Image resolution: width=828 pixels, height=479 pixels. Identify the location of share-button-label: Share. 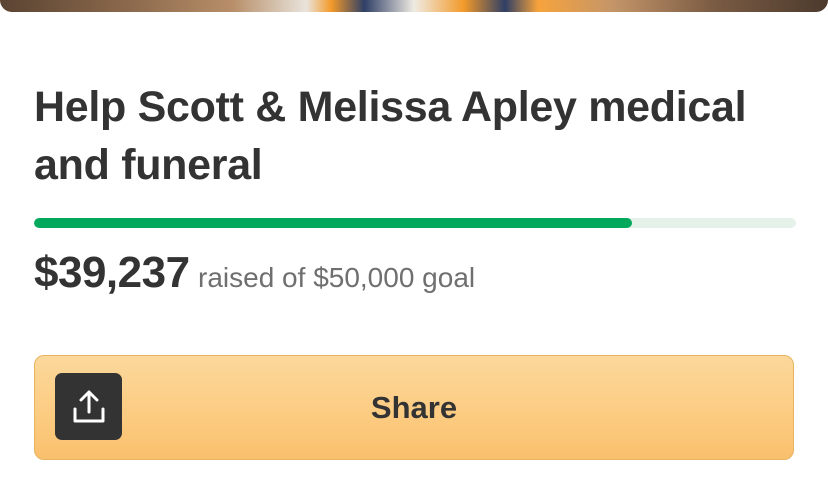
(414, 407).